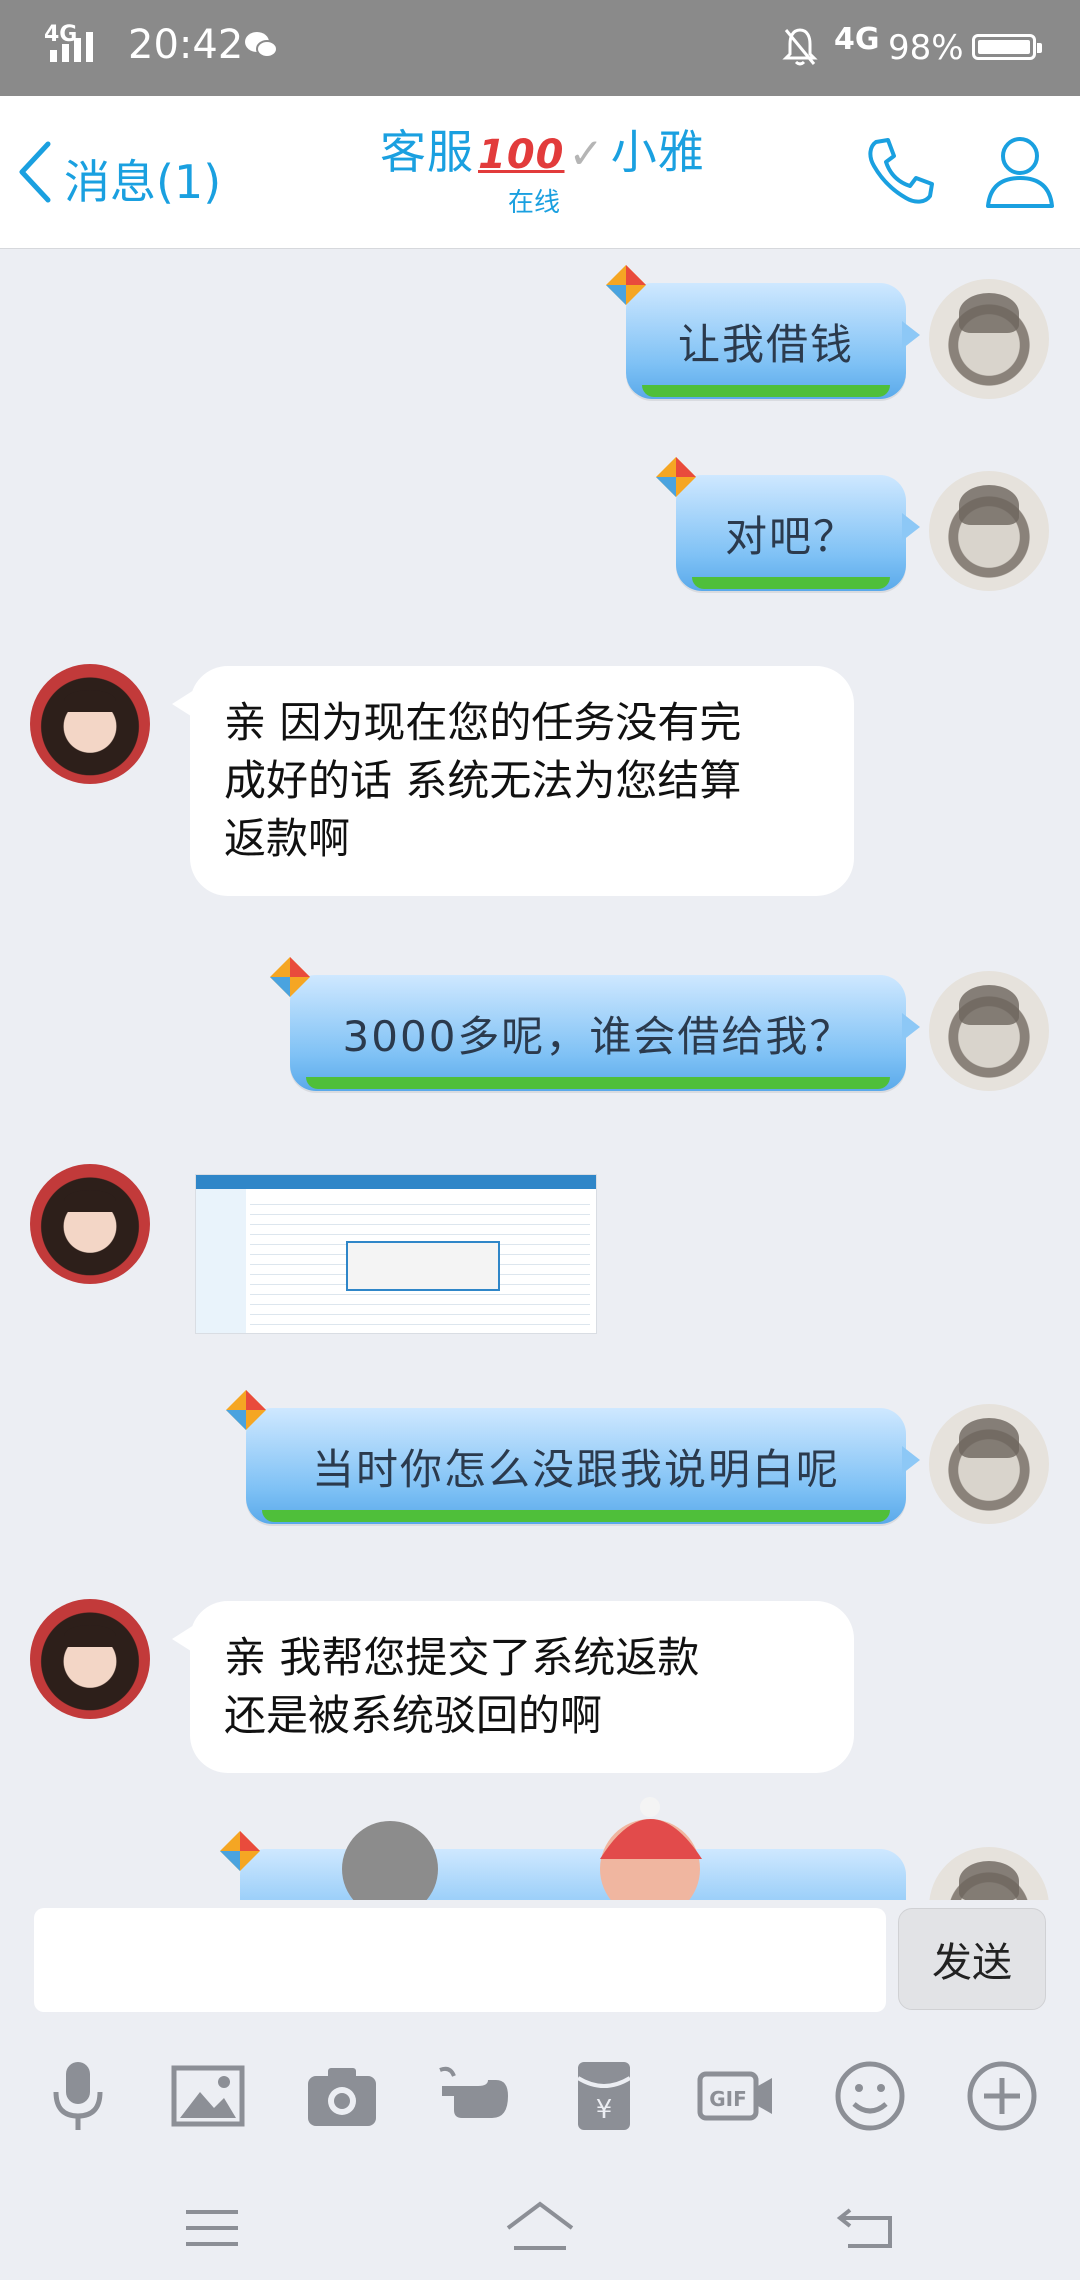  What do you see at coordinates (460, 1960) in the screenshot?
I see `message-input` at bounding box center [460, 1960].